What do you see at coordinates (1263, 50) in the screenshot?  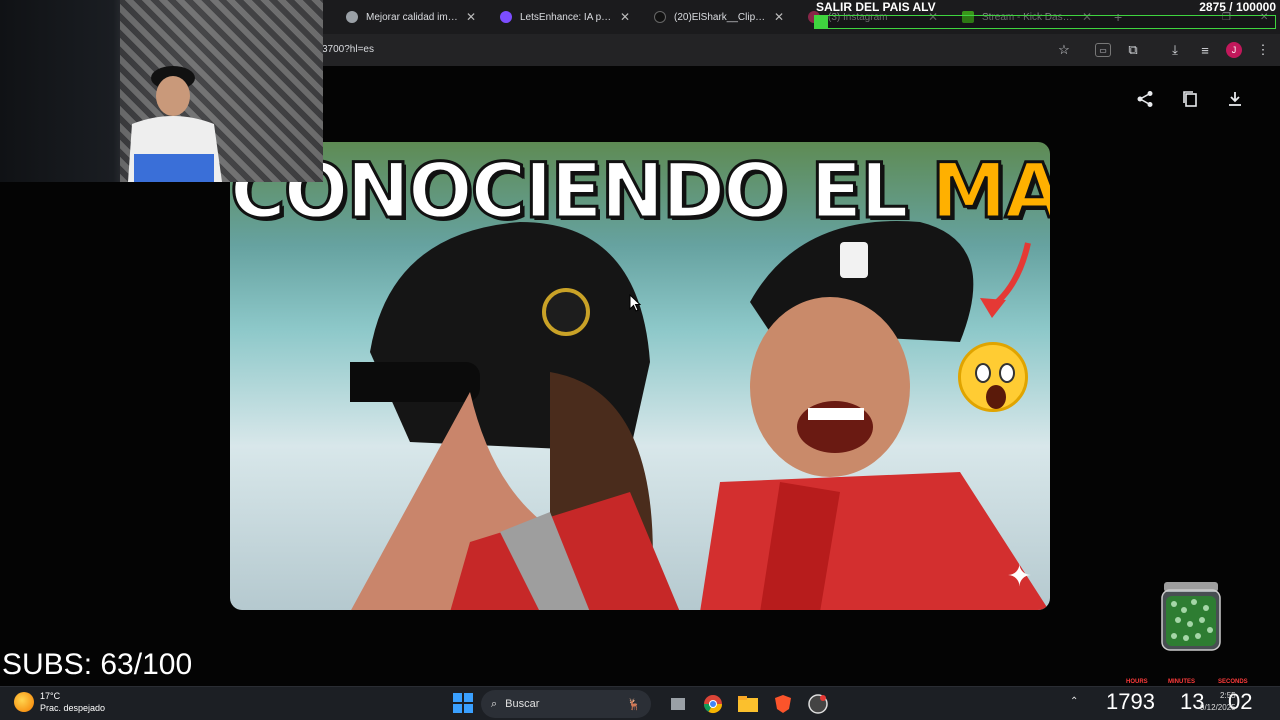 I see `more-menu-icon: ⋮` at bounding box center [1263, 50].